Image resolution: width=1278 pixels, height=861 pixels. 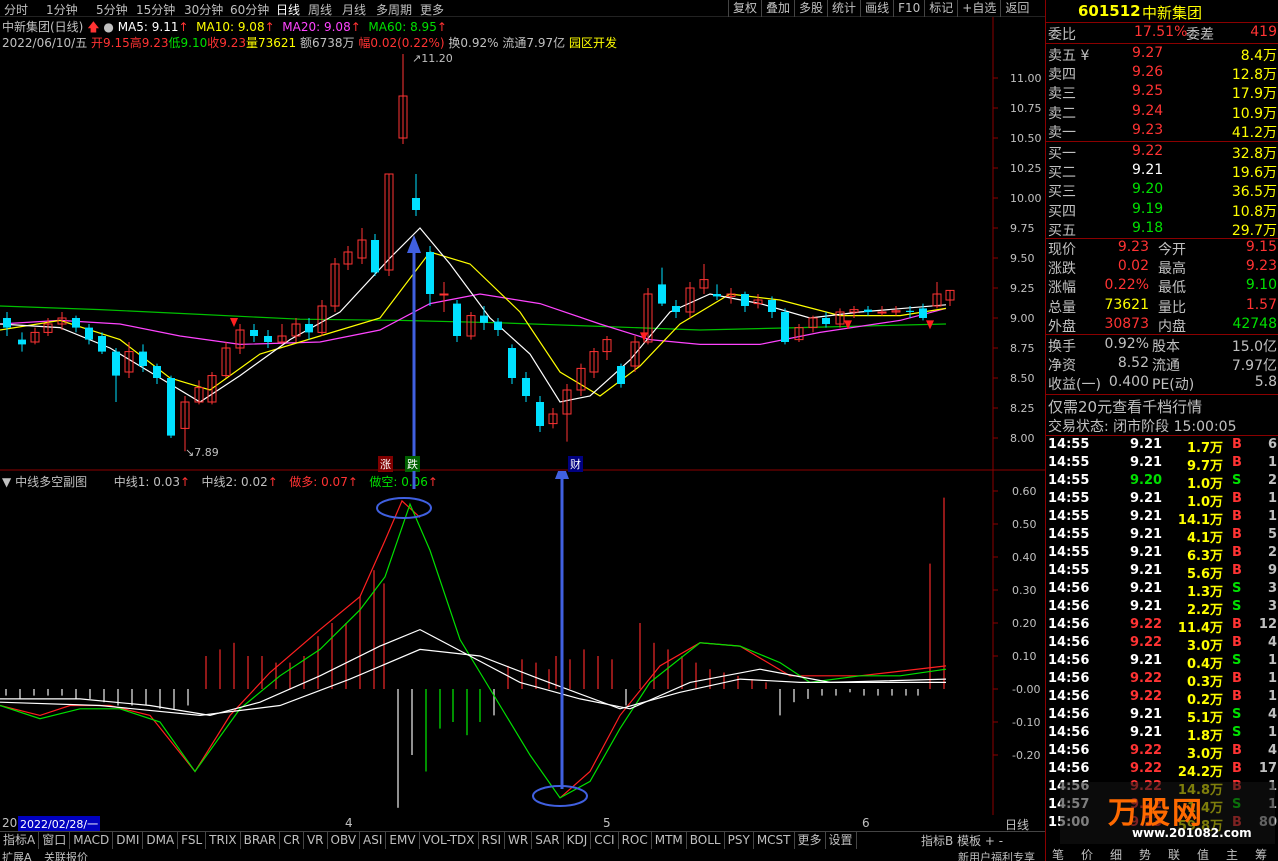 I want to click on indicator-tab-7: BRAR, so click(x=261, y=840).